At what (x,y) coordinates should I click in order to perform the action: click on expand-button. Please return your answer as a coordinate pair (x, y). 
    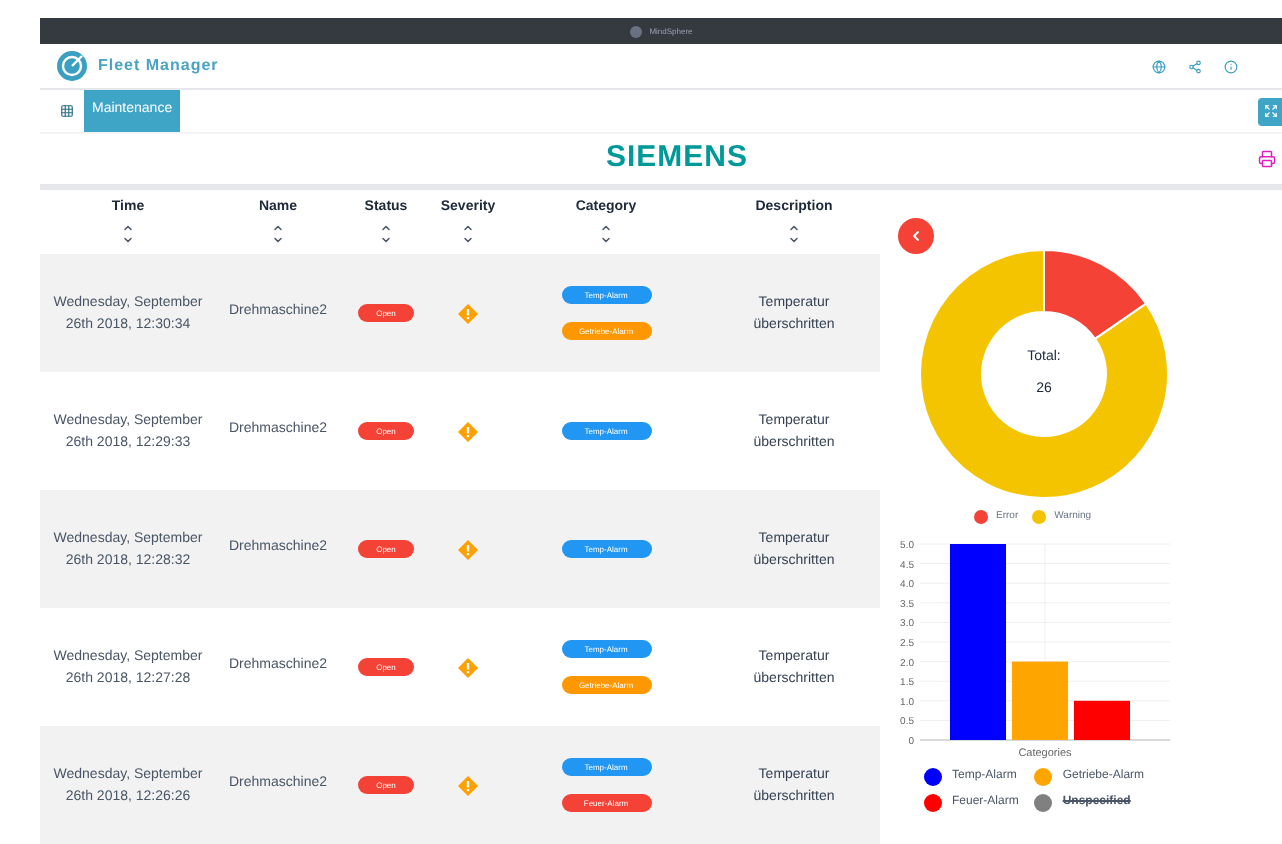
    Looking at the image, I should click on (1270, 111).